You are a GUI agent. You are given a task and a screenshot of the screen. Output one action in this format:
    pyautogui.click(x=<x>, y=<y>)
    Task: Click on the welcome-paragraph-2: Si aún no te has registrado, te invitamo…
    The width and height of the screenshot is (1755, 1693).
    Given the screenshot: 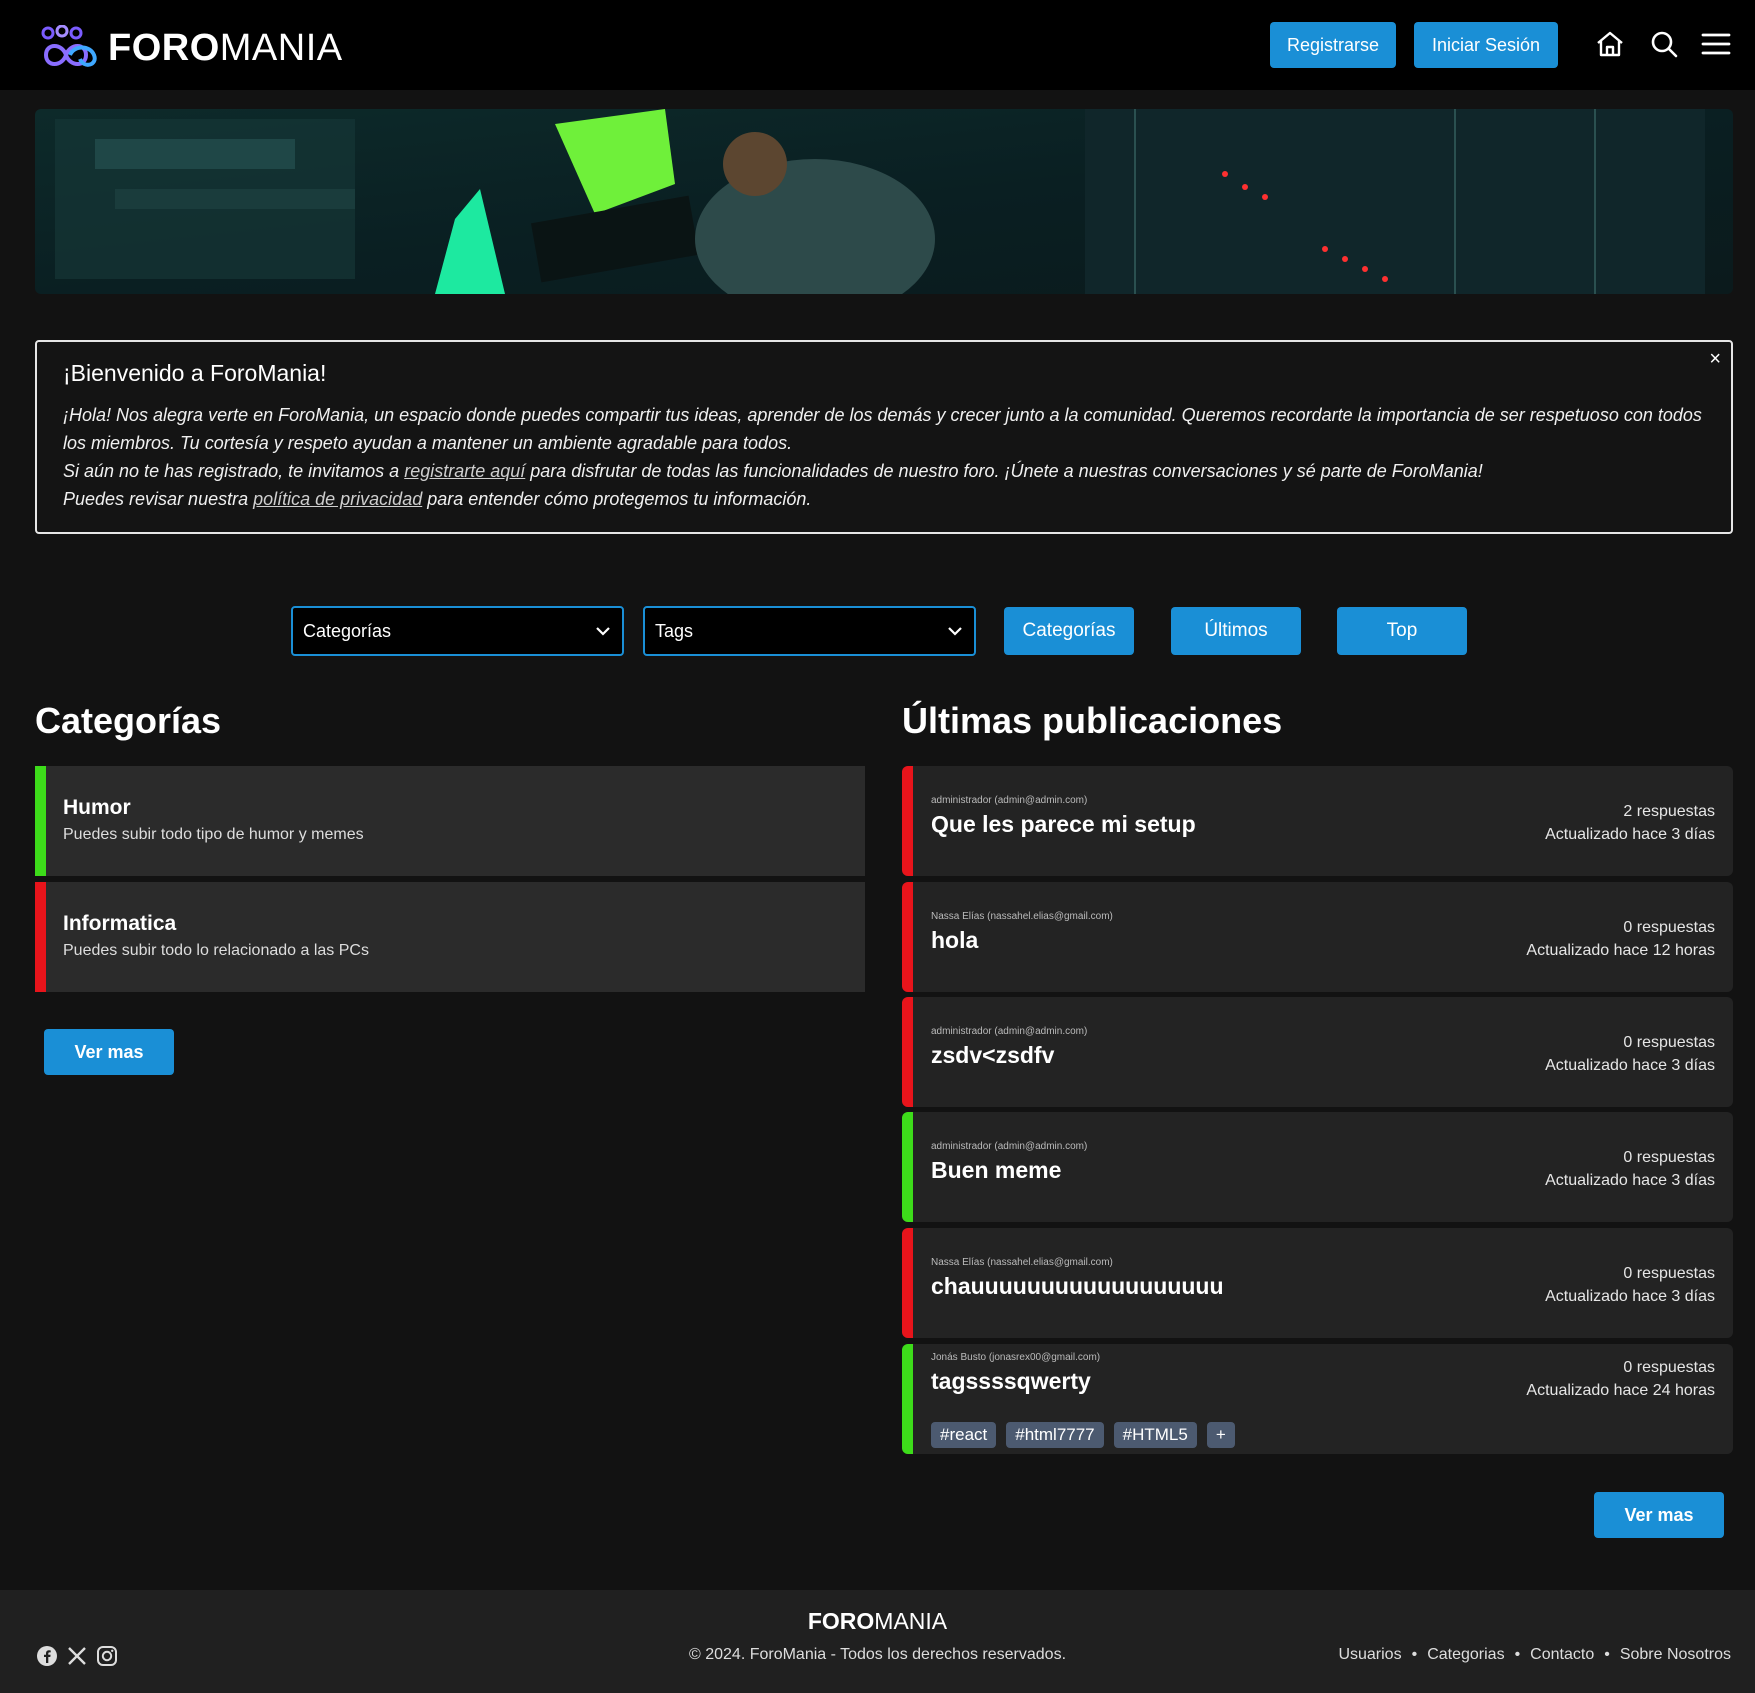 What is the action you would take?
    pyautogui.click(x=773, y=471)
    